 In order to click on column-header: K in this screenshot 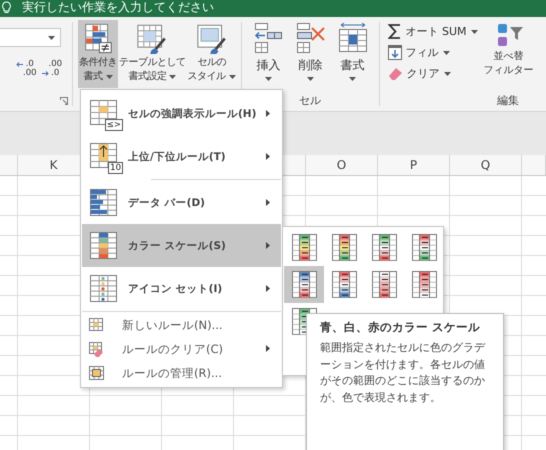, I will do `click(54, 165)`.